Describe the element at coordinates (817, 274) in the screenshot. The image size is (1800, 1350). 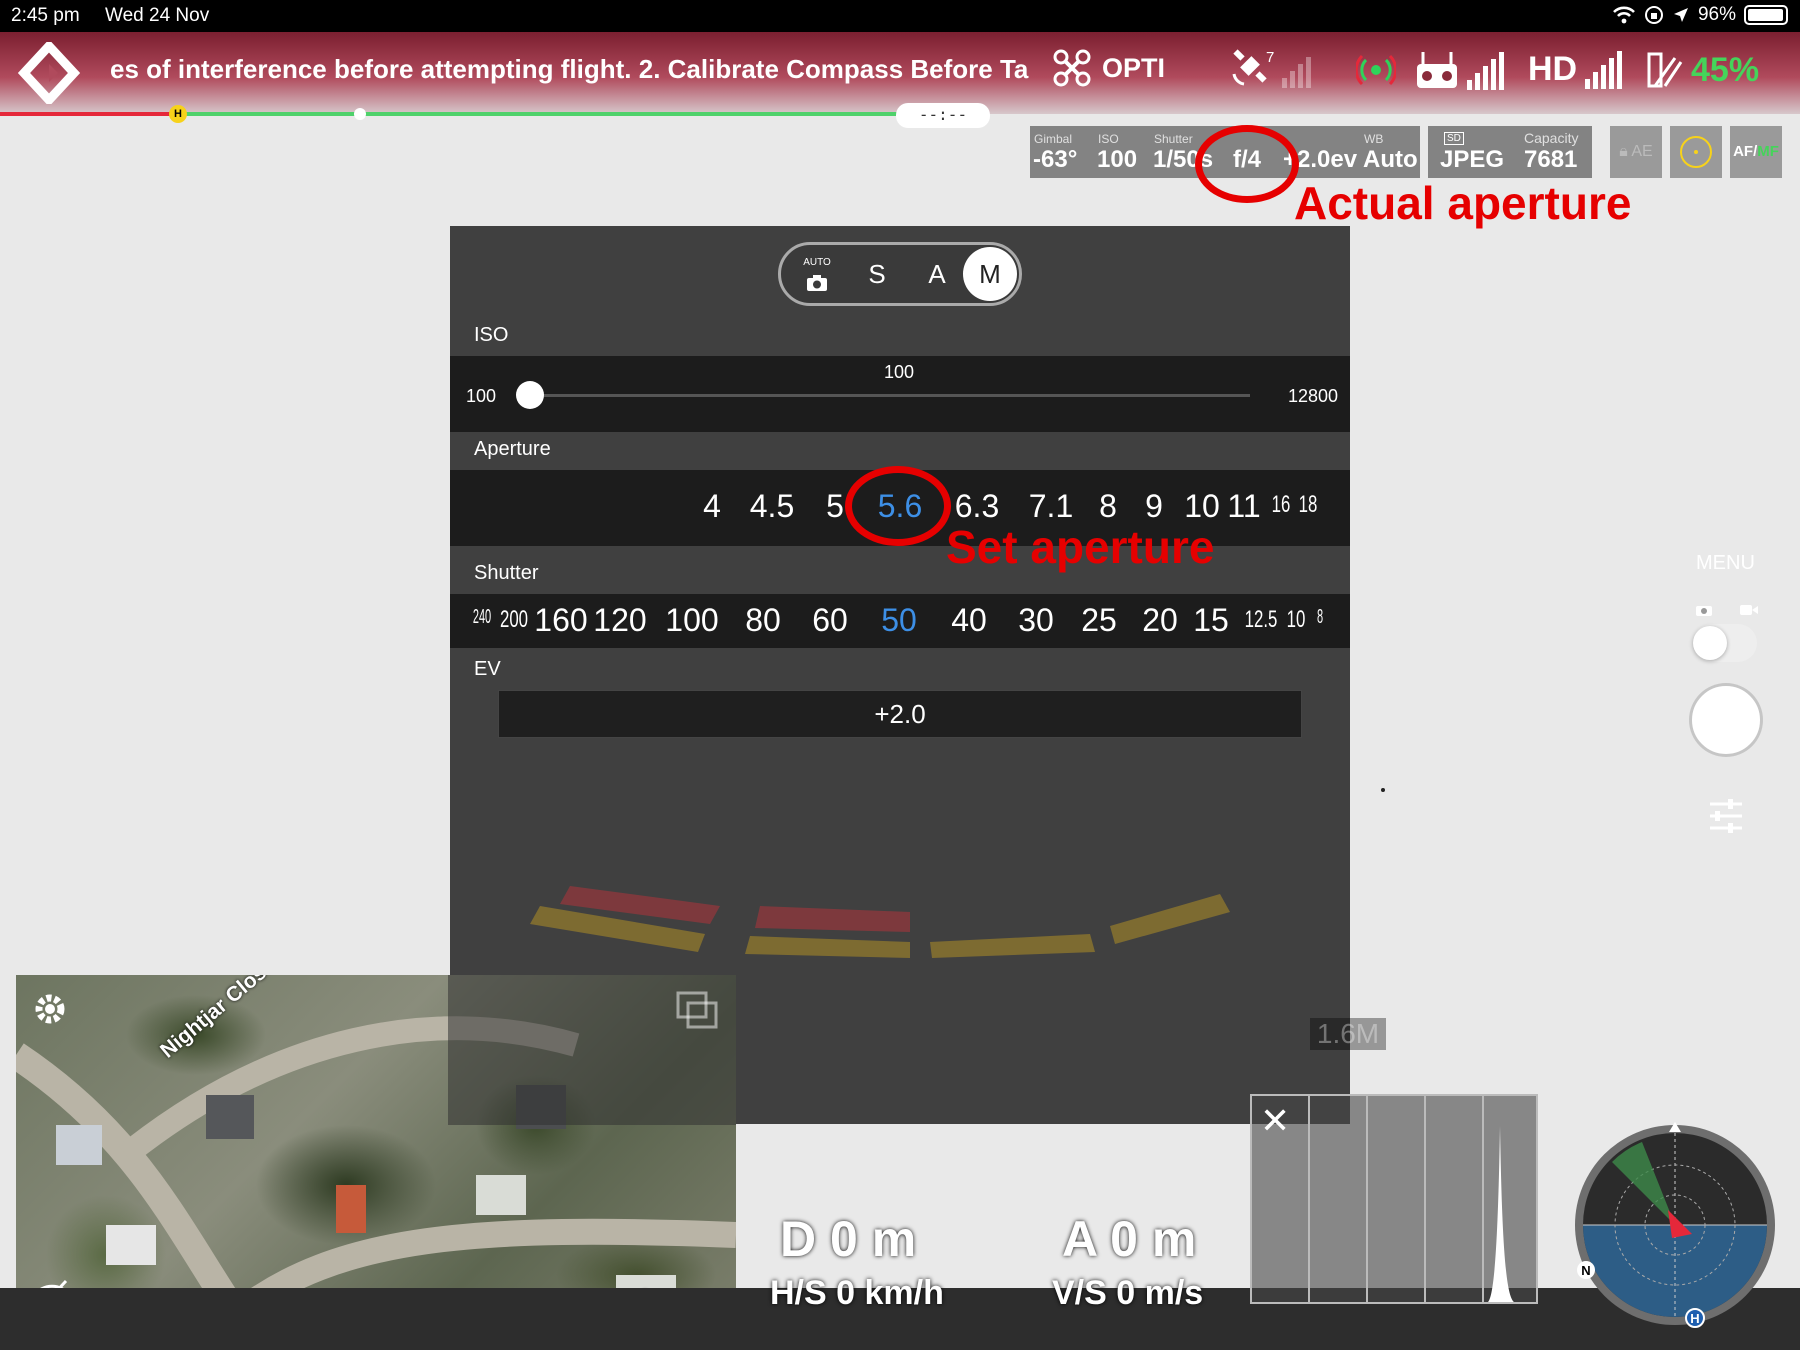
I see `mode-auto: AUTO` at that location.